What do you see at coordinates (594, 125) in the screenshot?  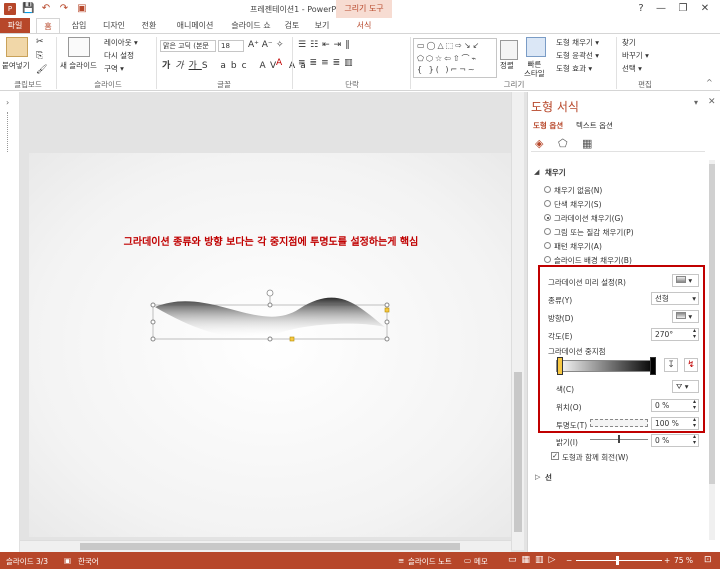 I see `tab-text-options: 텍스트 옵션` at bounding box center [594, 125].